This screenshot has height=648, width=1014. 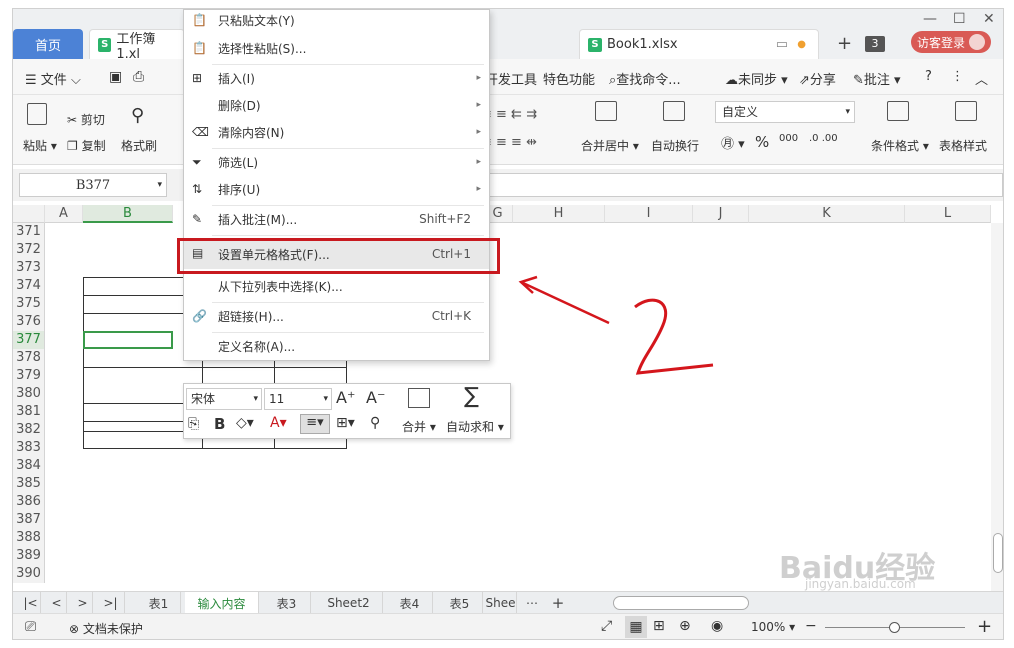 I want to click on row-header: 389, so click(x=29, y=556).